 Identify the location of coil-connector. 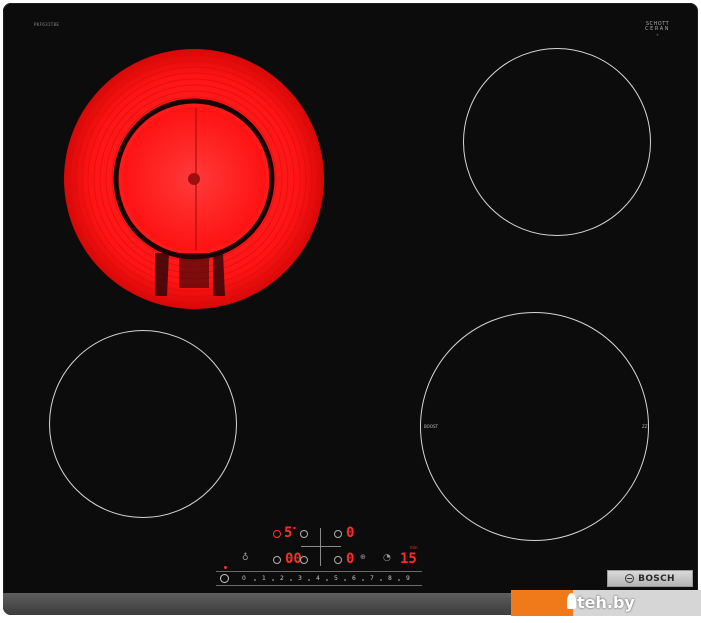
(194, 270).